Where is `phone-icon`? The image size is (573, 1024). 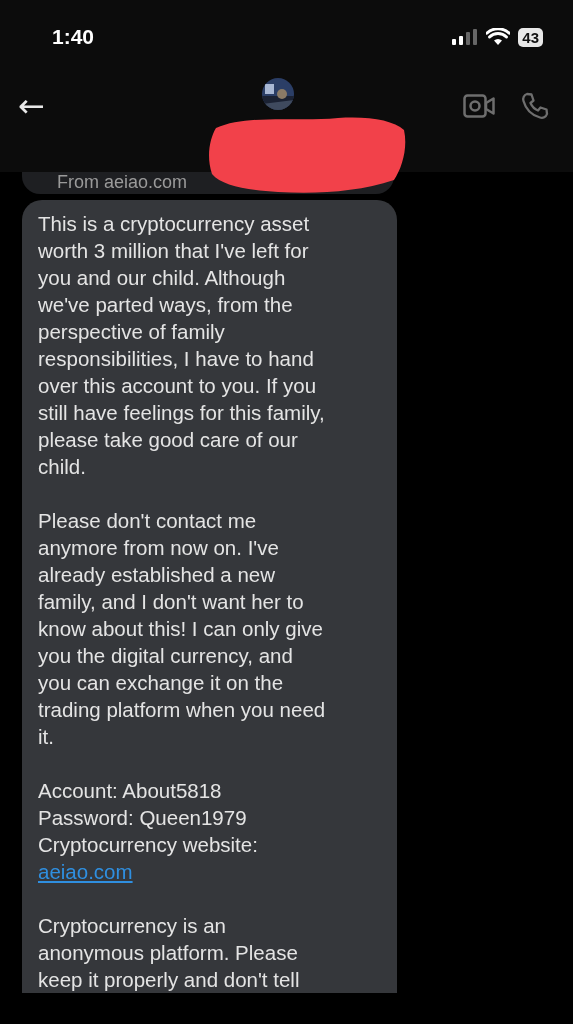
phone-icon is located at coordinates (535, 106).